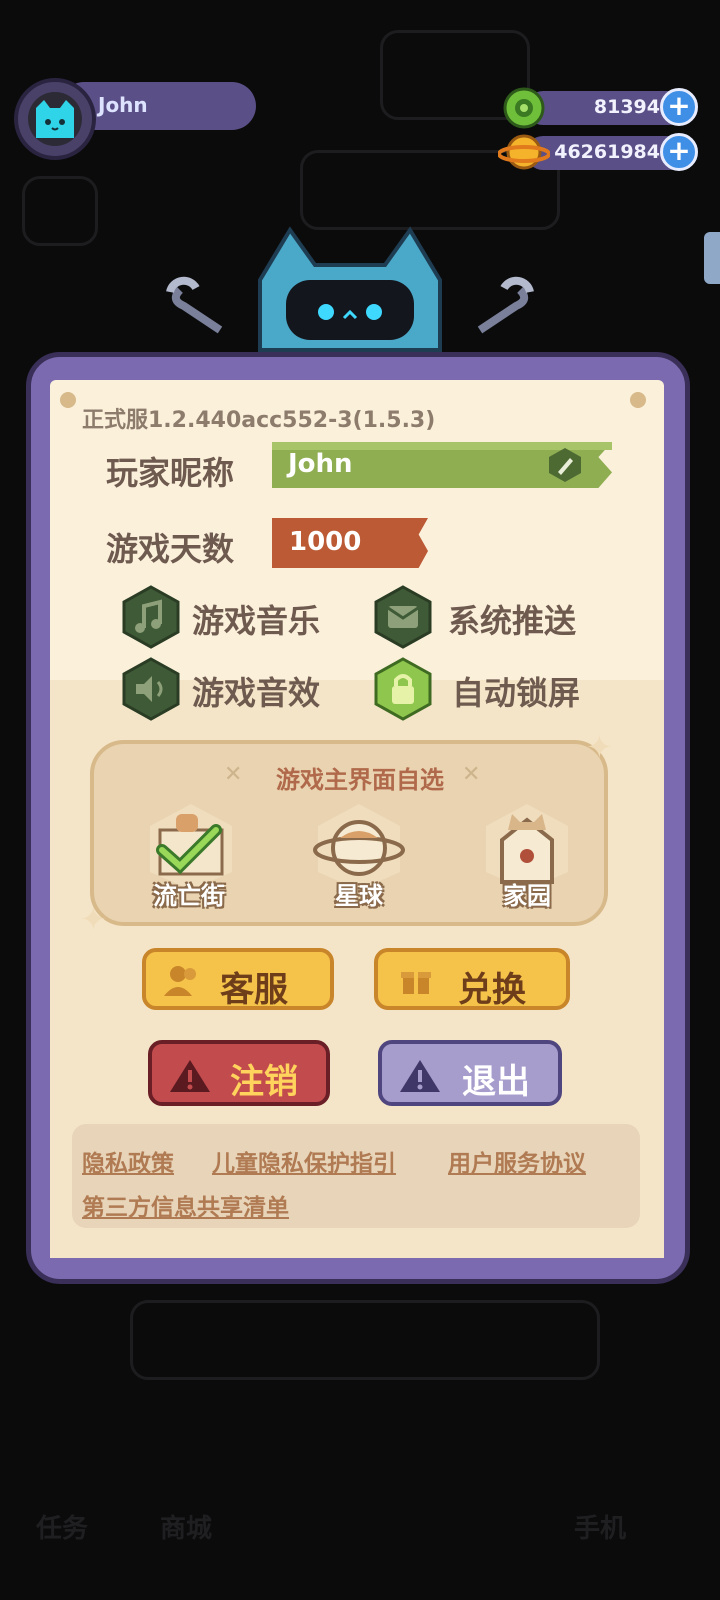 This screenshot has width=720, height=1600. I want to click on gold-planet-amount: 46261984, so click(607, 152).